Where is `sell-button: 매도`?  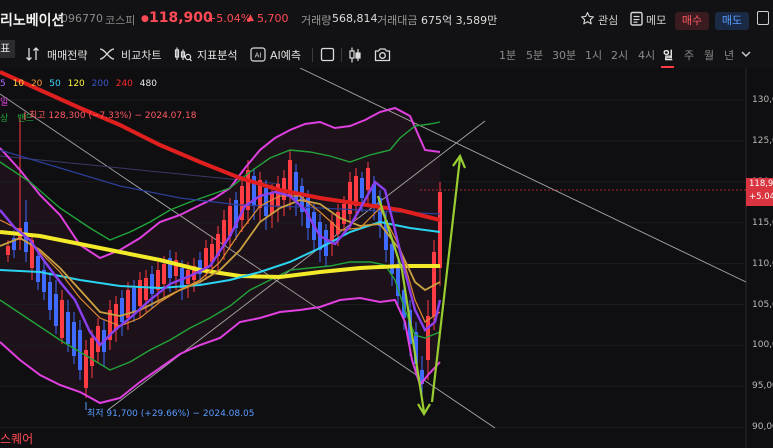 sell-button: 매도 is located at coordinates (732, 21).